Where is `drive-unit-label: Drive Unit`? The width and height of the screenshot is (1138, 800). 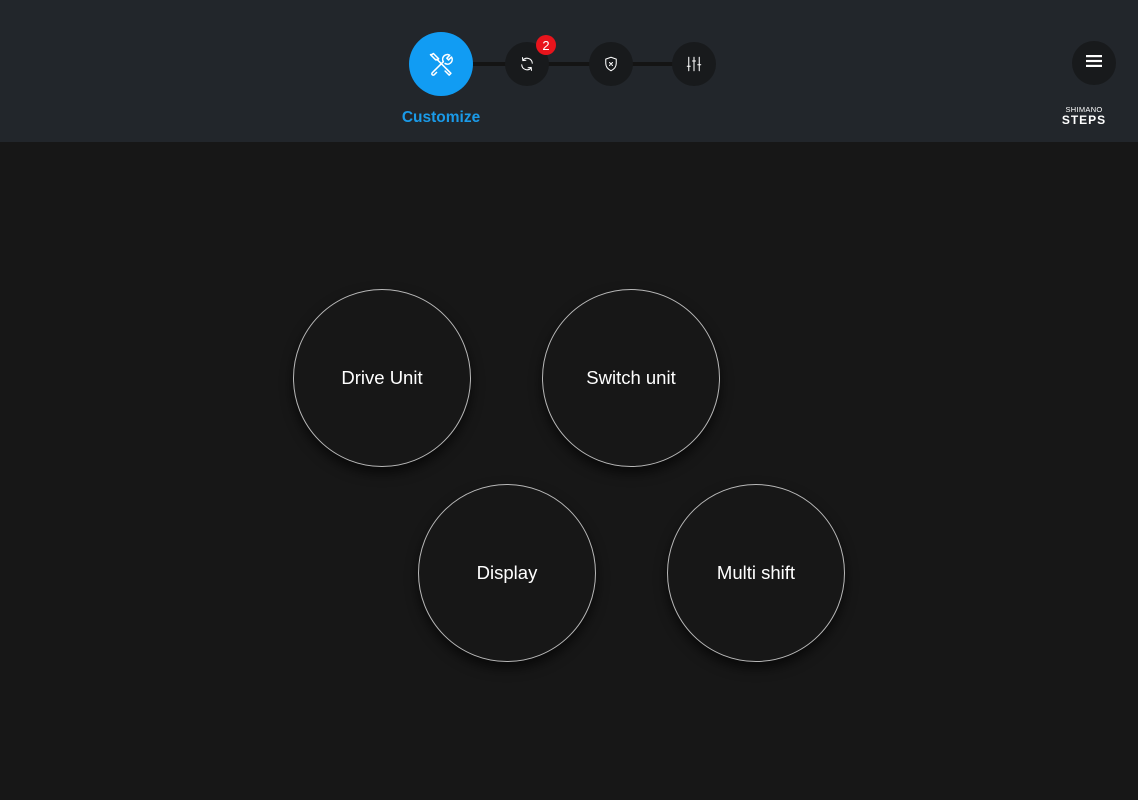
drive-unit-label: Drive Unit is located at coordinates (382, 377).